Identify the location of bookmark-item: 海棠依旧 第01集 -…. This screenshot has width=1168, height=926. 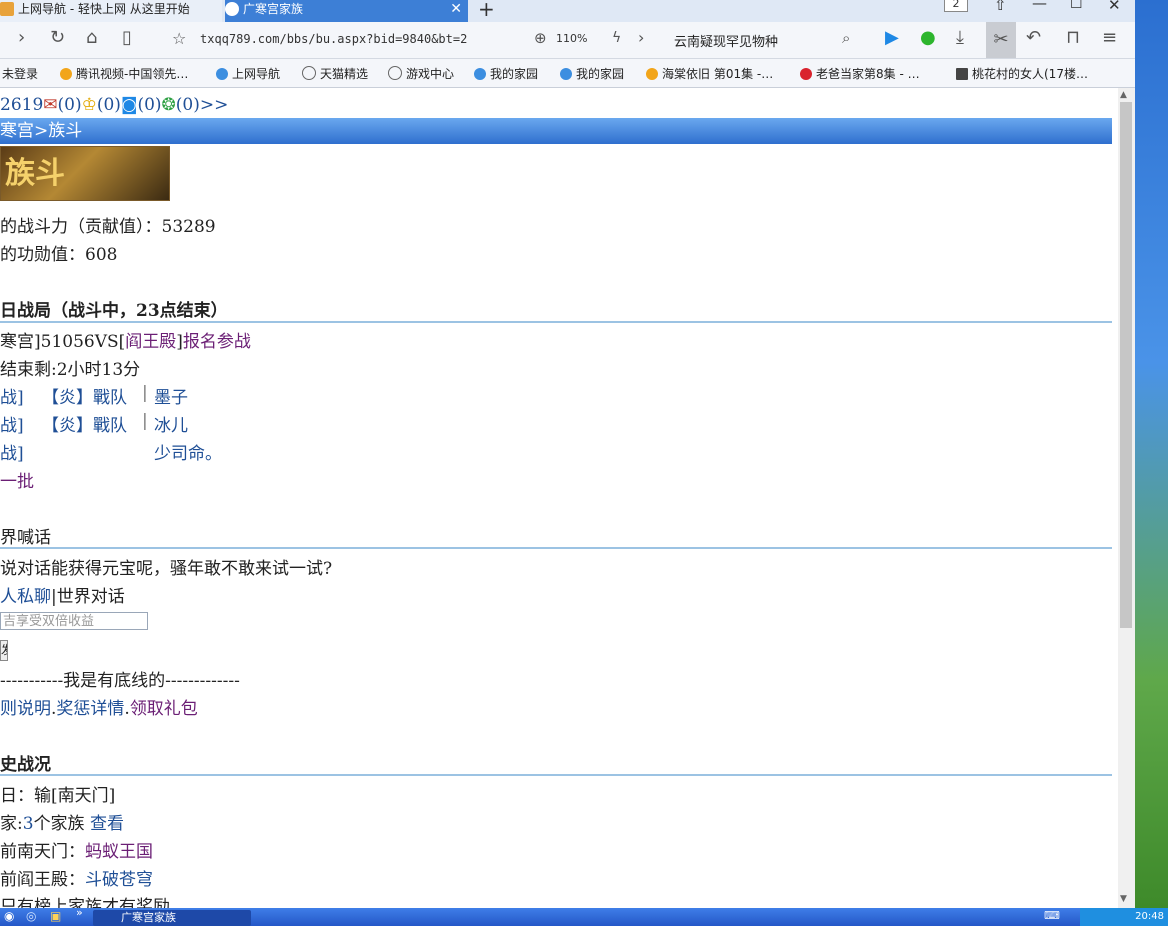
(709, 73).